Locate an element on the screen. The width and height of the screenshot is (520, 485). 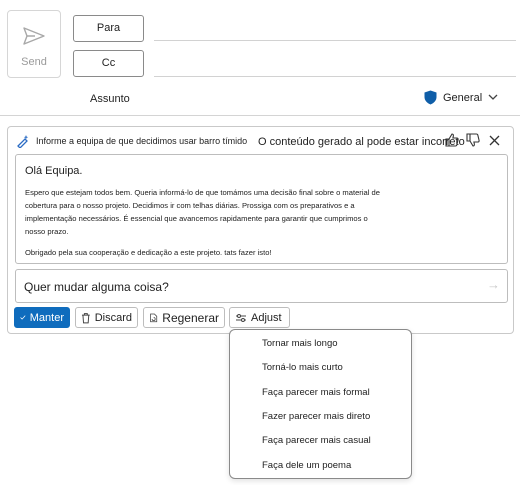
discard-label: Discard is located at coordinates (113, 317).